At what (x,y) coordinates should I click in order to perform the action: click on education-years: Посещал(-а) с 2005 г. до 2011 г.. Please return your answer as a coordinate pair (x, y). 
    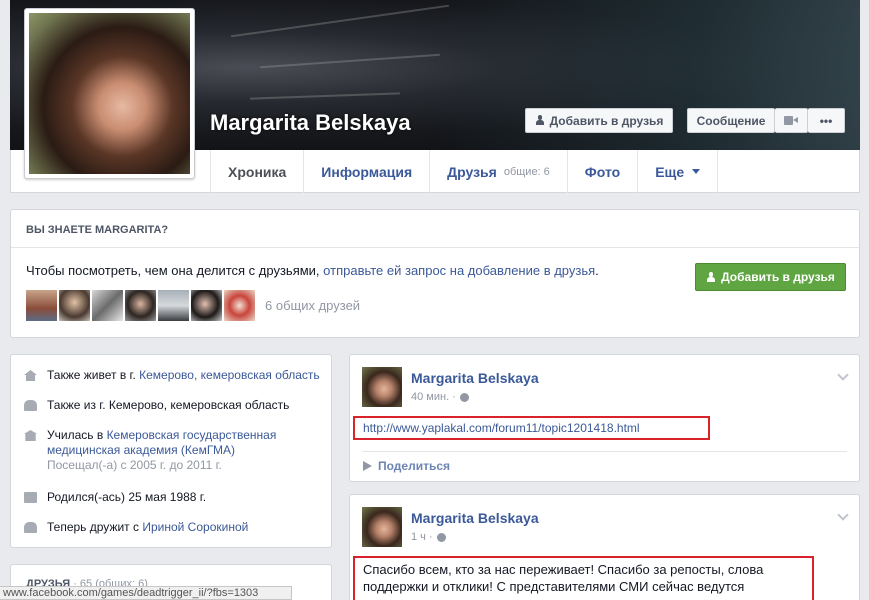
    Looking at the image, I should click on (134, 465).